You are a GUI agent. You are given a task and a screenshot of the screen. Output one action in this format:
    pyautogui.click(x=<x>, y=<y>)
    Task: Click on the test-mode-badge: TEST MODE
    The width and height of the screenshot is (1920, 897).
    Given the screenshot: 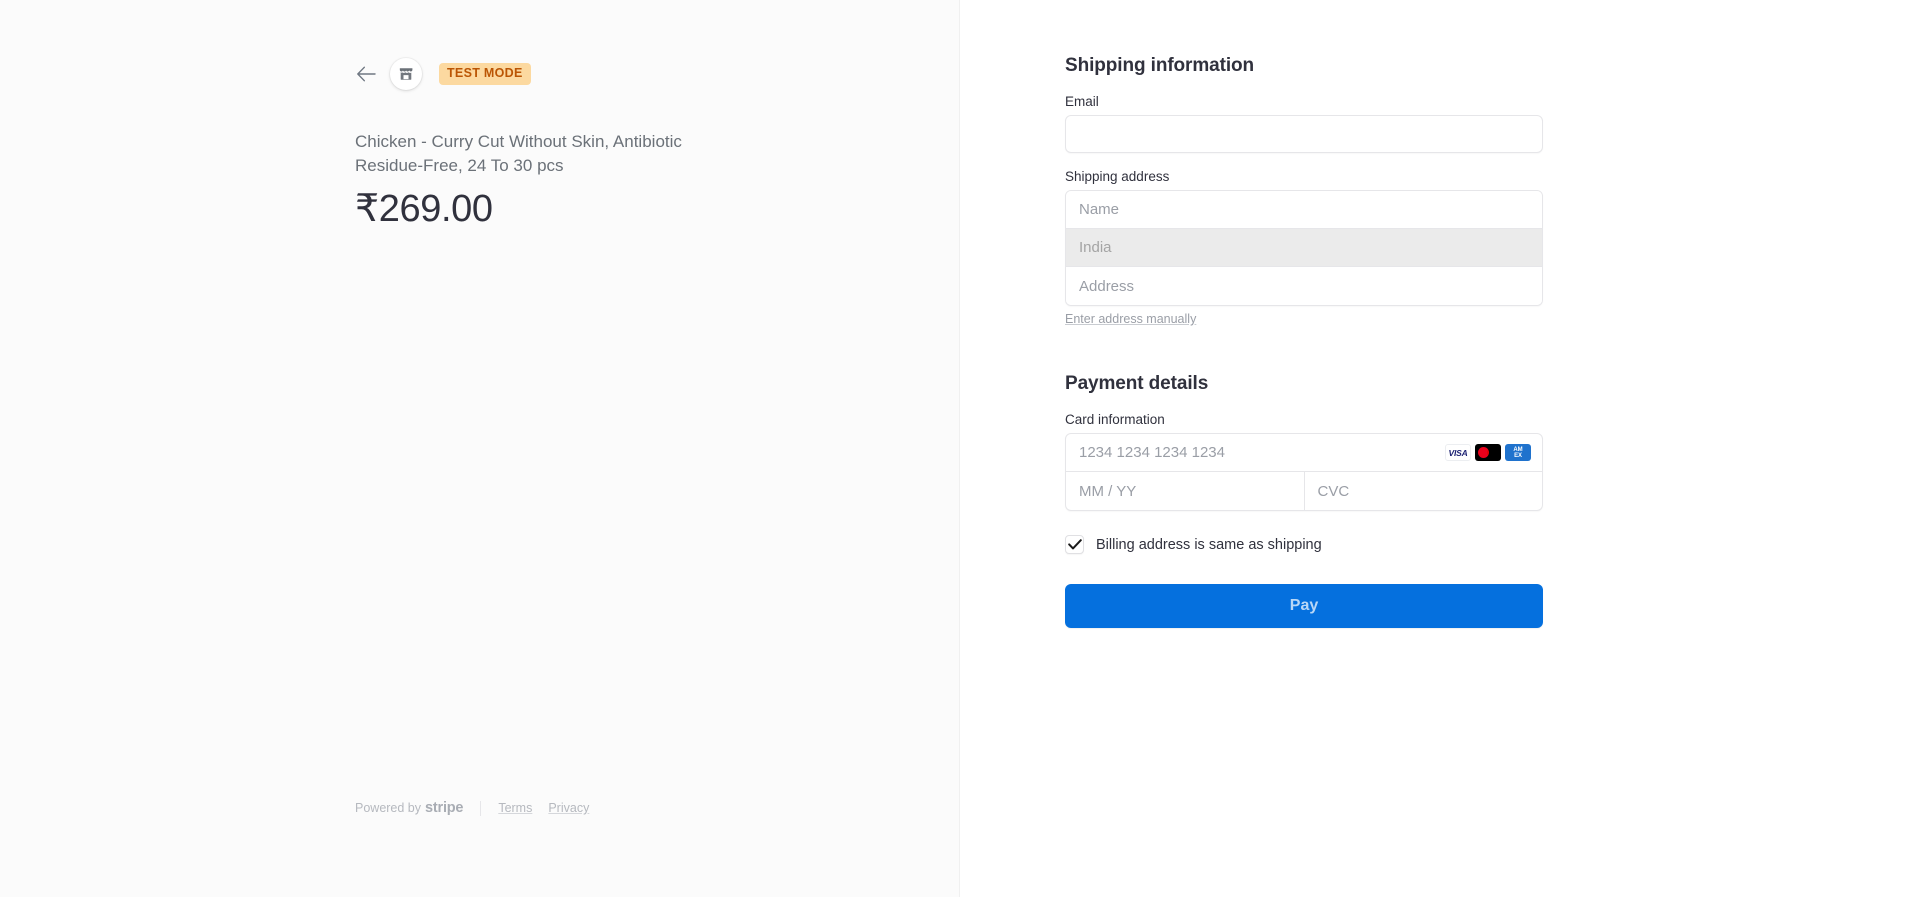 What is the action you would take?
    pyautogui.click(x=485, y=74)
    